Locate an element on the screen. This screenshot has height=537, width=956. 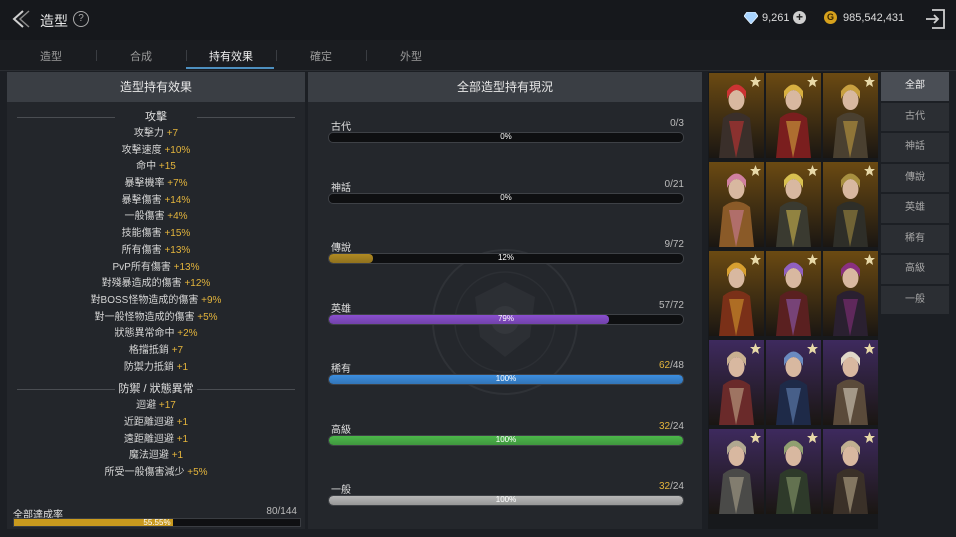
stat-name: 所受一般傷害減少 is located at coordinates (144, 473).